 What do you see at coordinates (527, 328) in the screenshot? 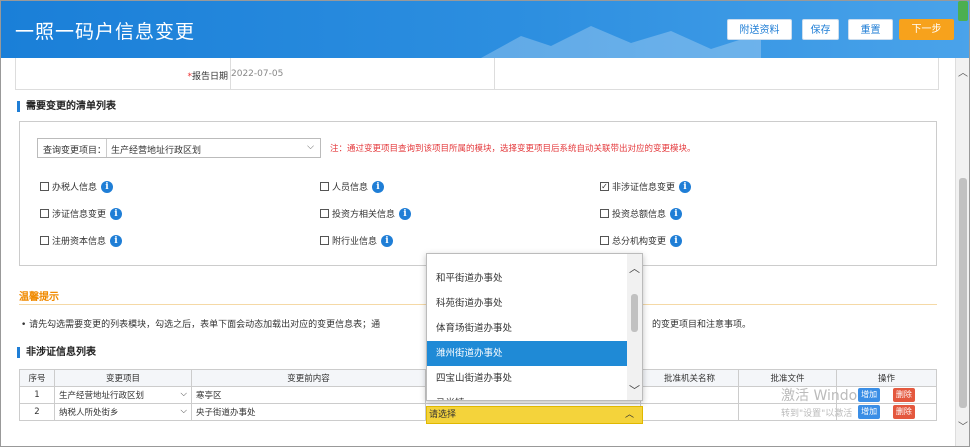
I see `dropdown-option: 体育场街道办事处` at bounding box center [527, 328].